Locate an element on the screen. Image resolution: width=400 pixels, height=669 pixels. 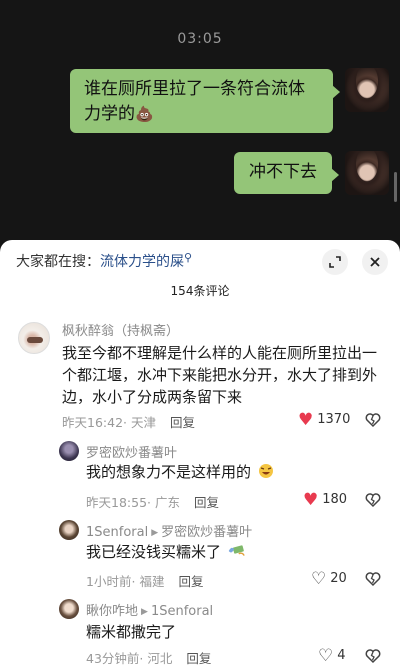
commenter-name-text: 1Senforal is located at coordinates (117, 532).